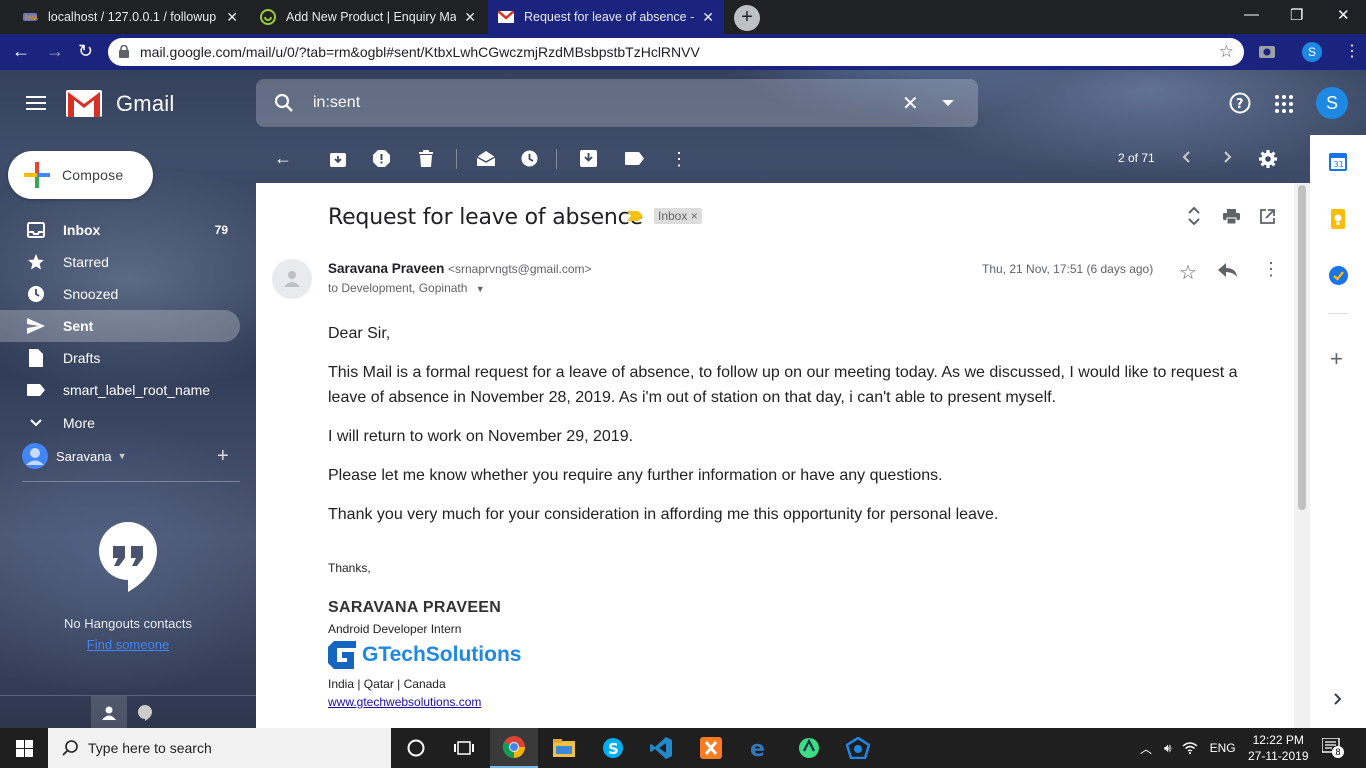  What do you see at coordinates (1240, 103) in the screenshot?
I see `help-icon: ?` at bounding box center [1240, 103].